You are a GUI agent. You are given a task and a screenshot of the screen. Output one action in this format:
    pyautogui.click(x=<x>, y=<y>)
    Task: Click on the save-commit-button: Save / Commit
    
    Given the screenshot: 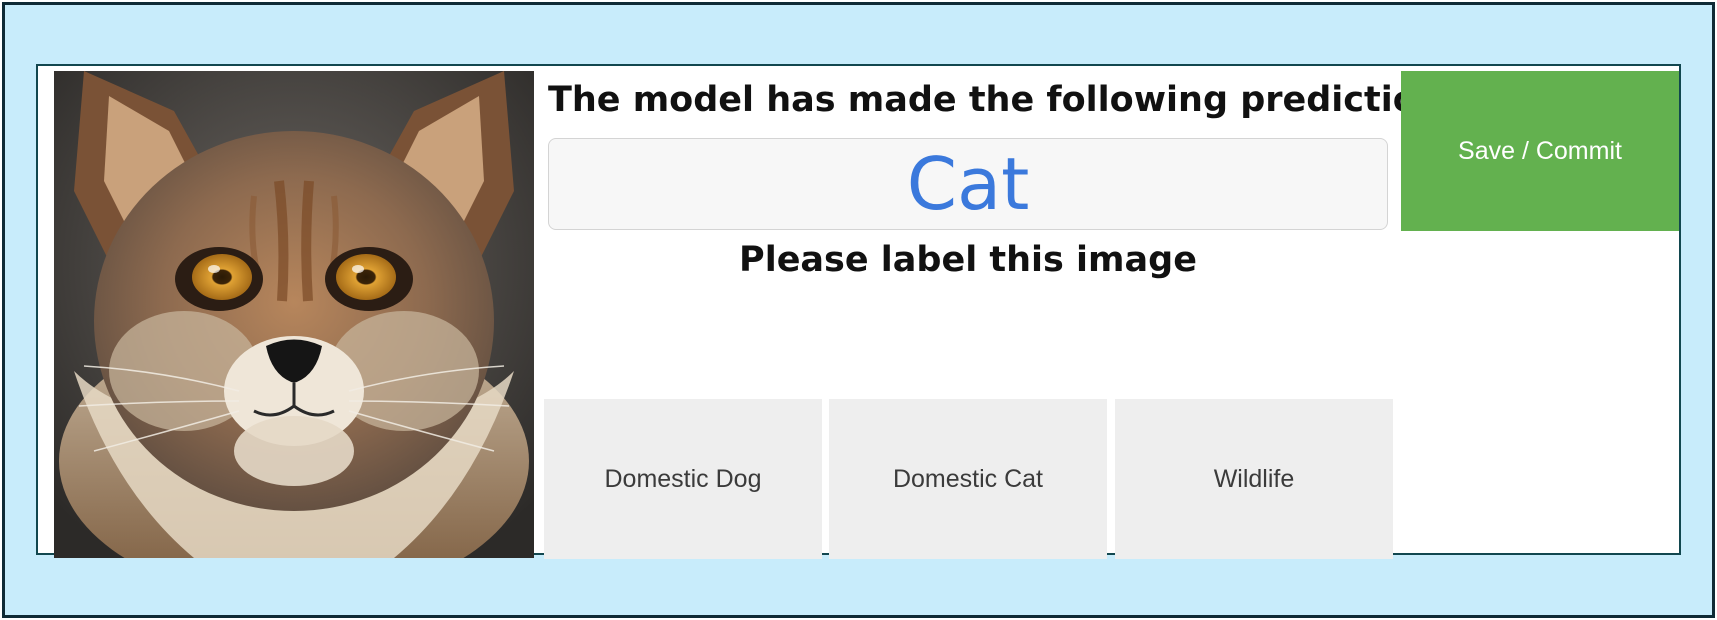 What is the action you would take?
    pyautogui.click(x=1540, y=151)
    